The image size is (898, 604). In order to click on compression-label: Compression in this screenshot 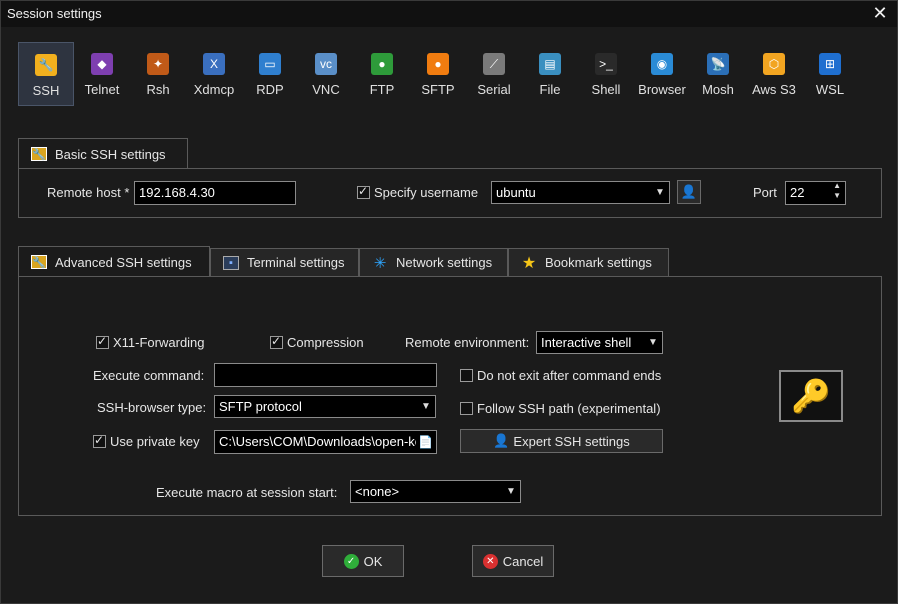, I will do `click(325, 342)`.